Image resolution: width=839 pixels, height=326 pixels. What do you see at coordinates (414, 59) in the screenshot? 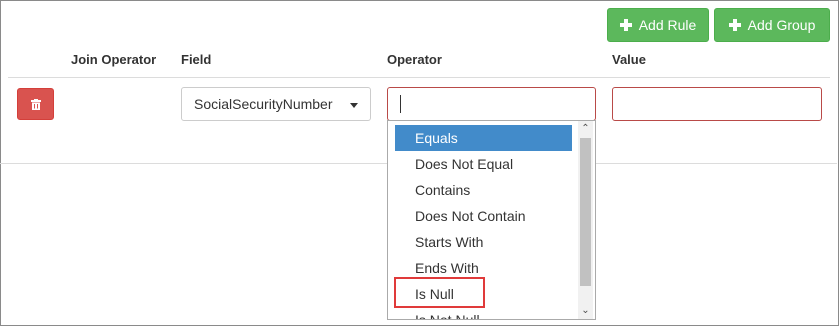
I see `column-header-operator: Operator` at bounding box center [414, 59].